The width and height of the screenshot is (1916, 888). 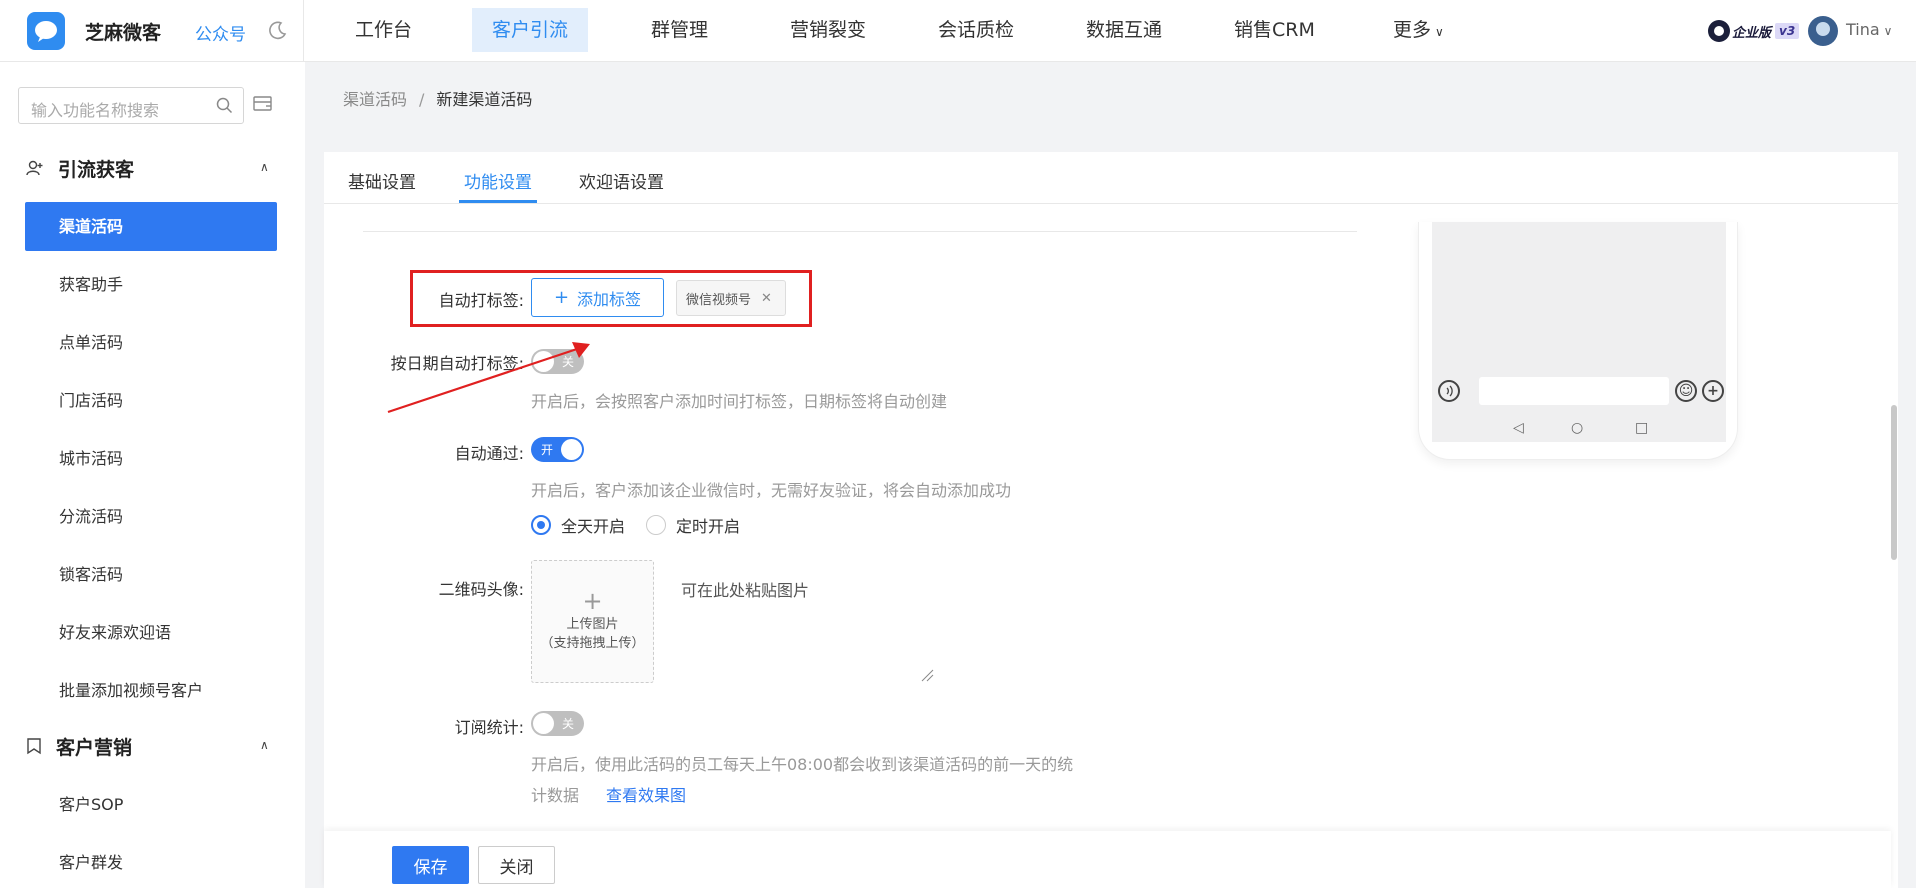 I want to click on qr-avatar-label: 二维码头像:, so click(x=481, y=589).